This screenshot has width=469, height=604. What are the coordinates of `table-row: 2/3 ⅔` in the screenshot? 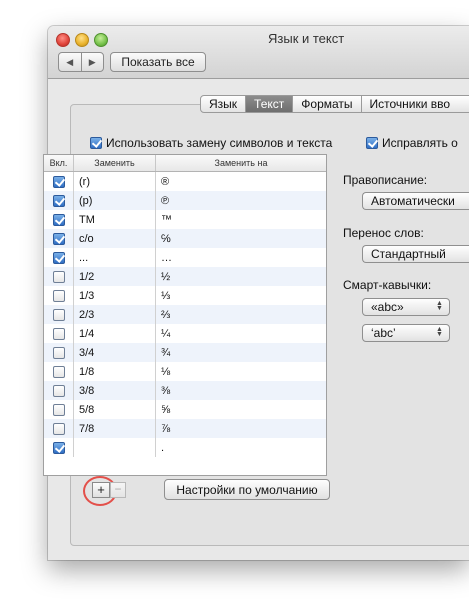 It's located at (185, 314).